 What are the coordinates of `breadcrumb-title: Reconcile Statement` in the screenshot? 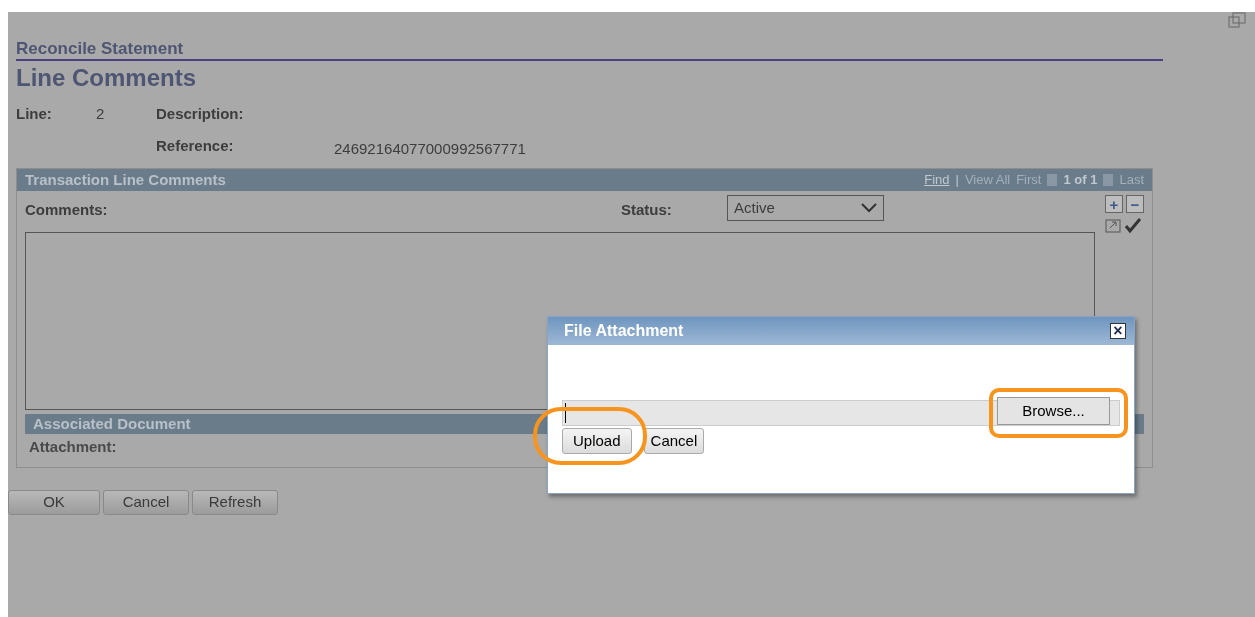 It's located at (589, 50).